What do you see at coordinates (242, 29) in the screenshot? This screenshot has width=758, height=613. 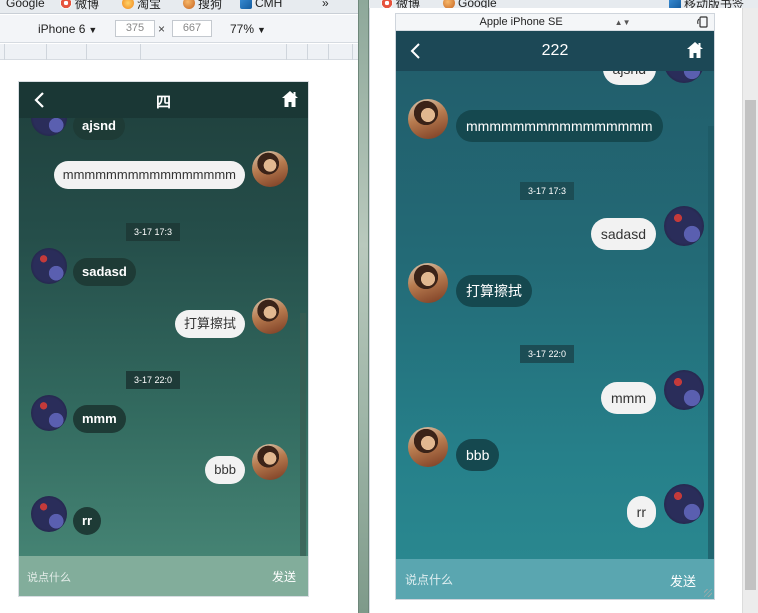 I see `zoom-select-value: 77%` at bounding box center [242, 29].